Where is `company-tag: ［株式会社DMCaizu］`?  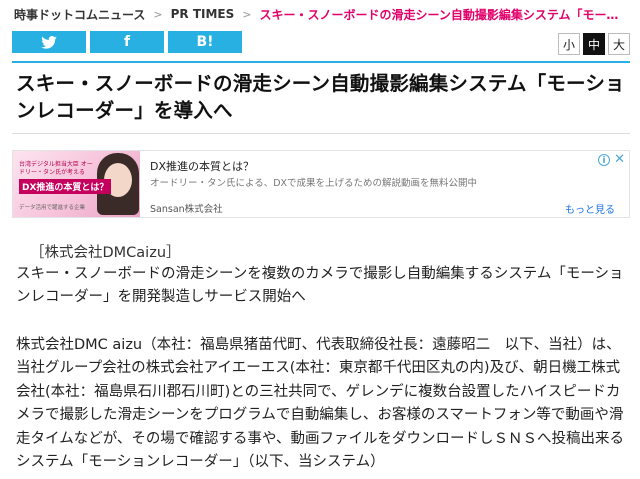 company-tag: ［株式会社DMCaizu］ is located at coordinates (105, 251).